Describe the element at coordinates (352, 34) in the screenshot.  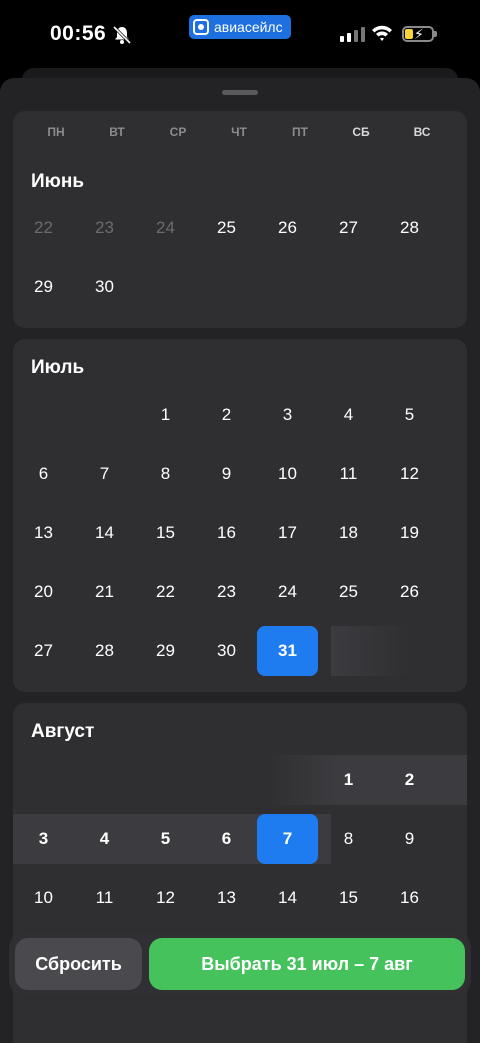
I see `cellular-signal-icon` at that location.